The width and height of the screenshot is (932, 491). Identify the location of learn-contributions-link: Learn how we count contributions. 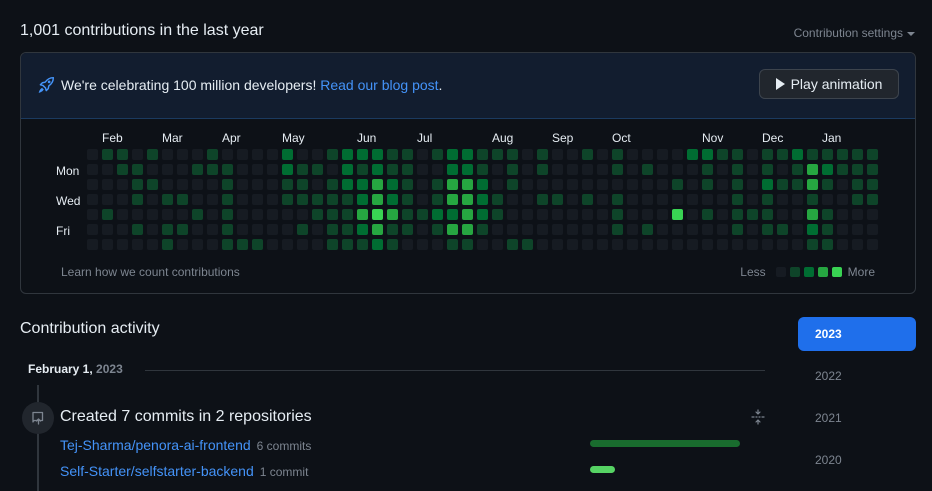
(150, 272).